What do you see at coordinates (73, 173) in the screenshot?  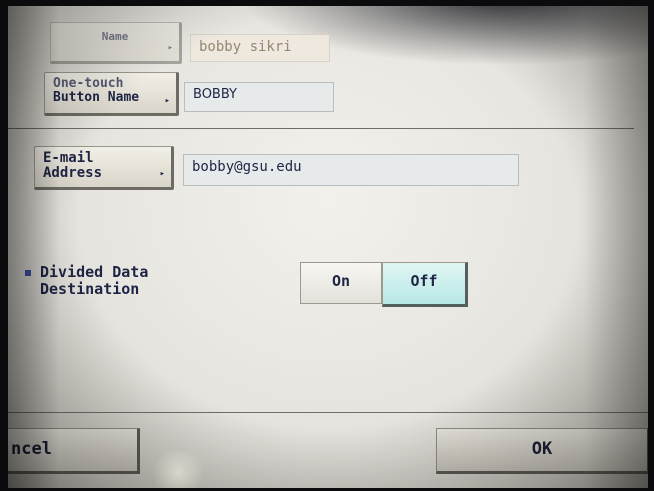 I see `email-label-line2: Address` at bounding box center [73, 173].